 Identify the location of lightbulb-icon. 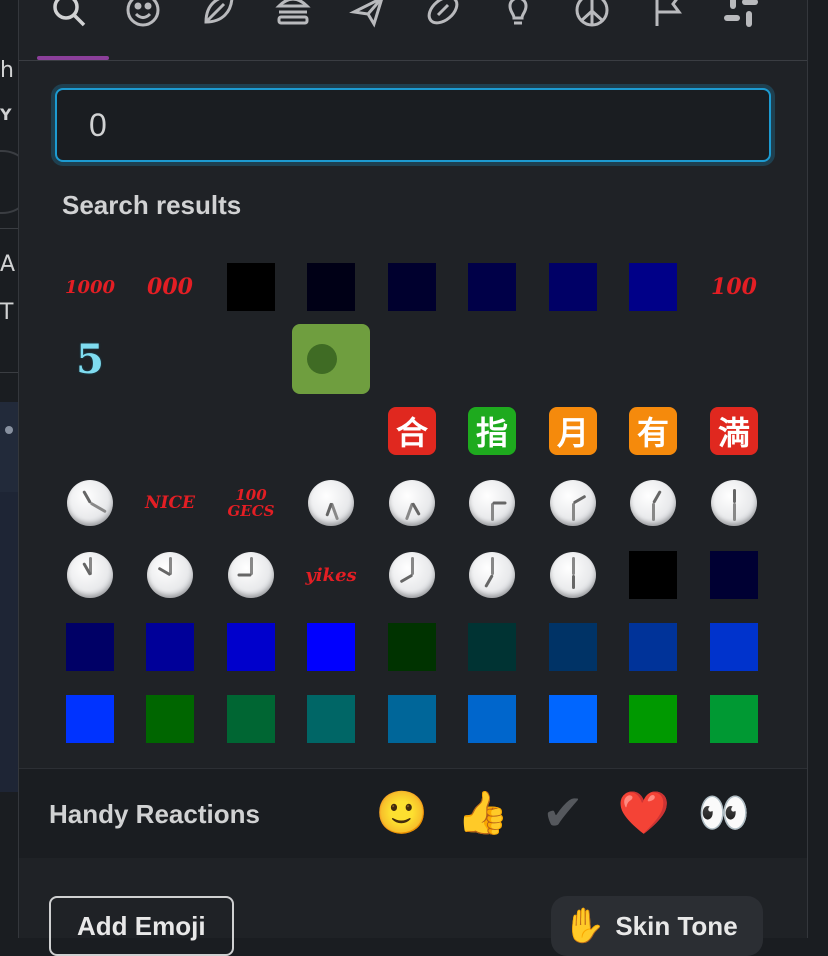
(518, 16).